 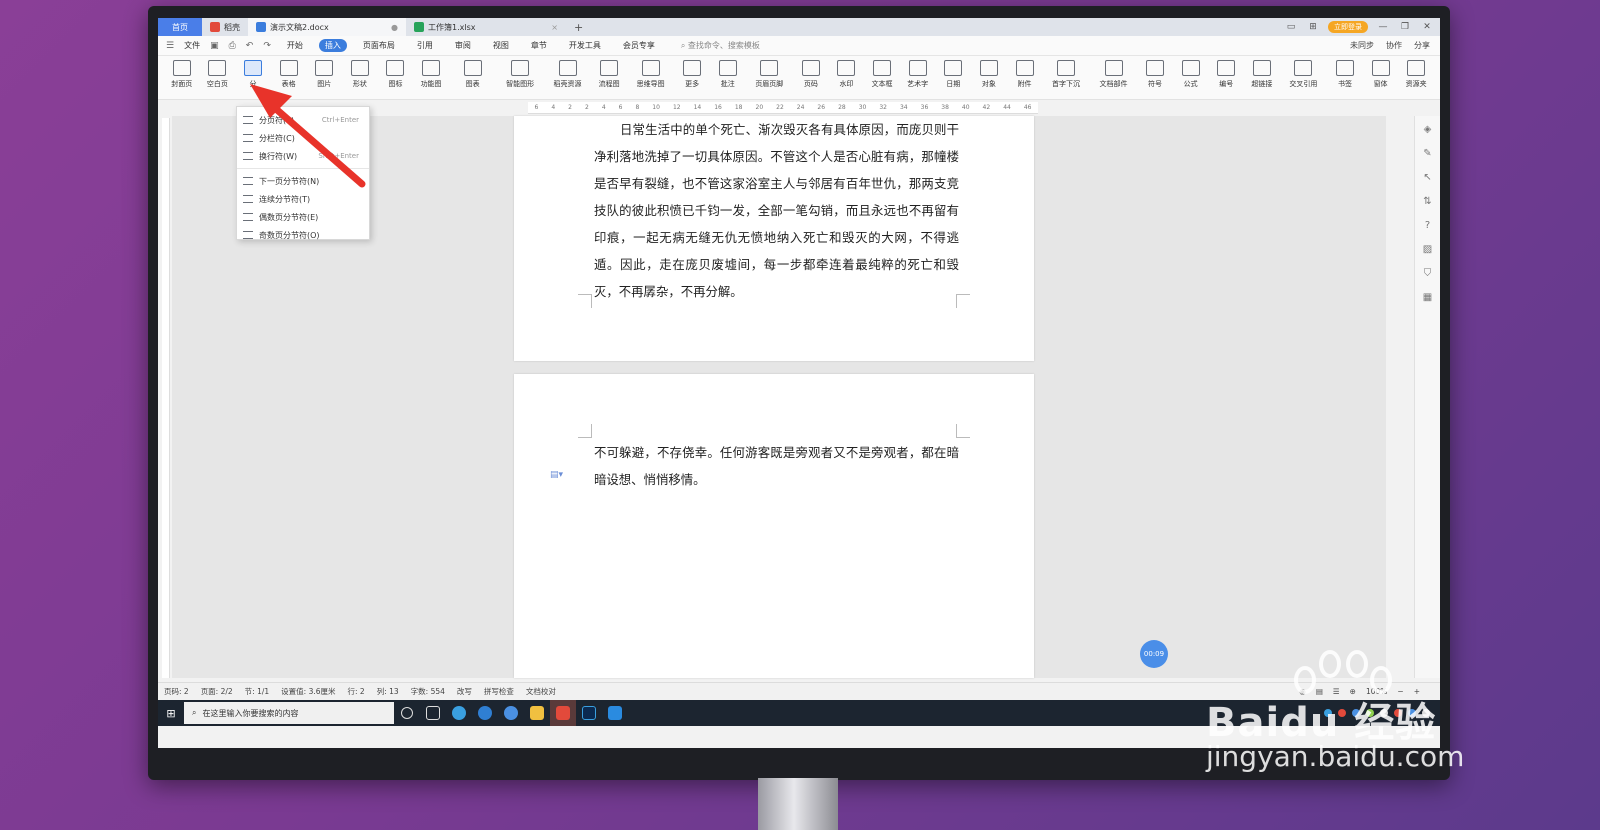 What do you see at coordinates (225, 27) in the screenshot?
I see `tab-docer: 稻壳` at bounding box center [225, 27].